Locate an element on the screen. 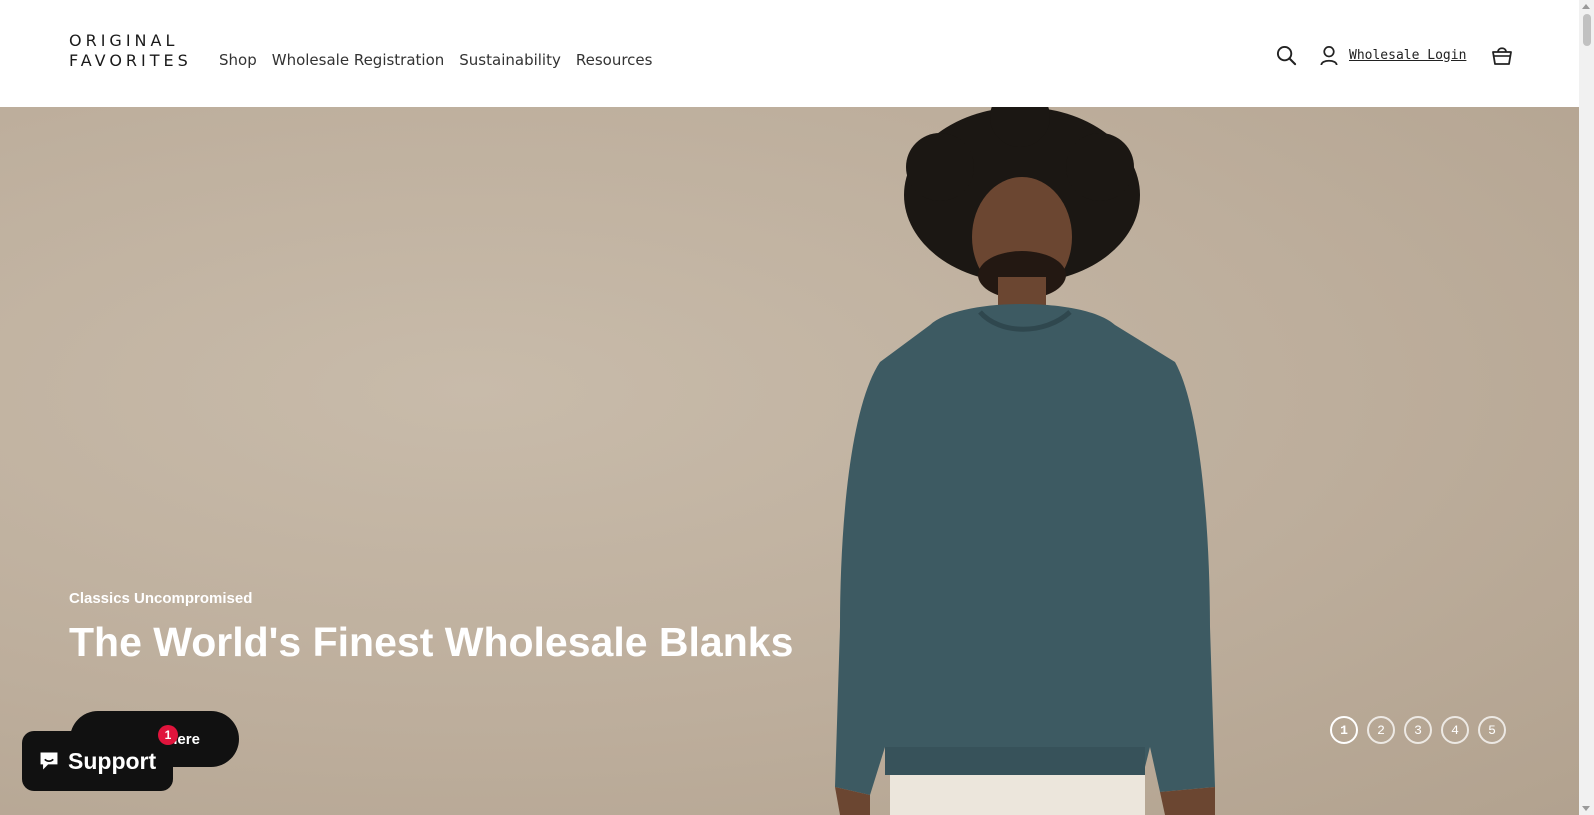 The height and width of the screenshot is (815, 1594). search-icon is located at coordinates (1286, 55).